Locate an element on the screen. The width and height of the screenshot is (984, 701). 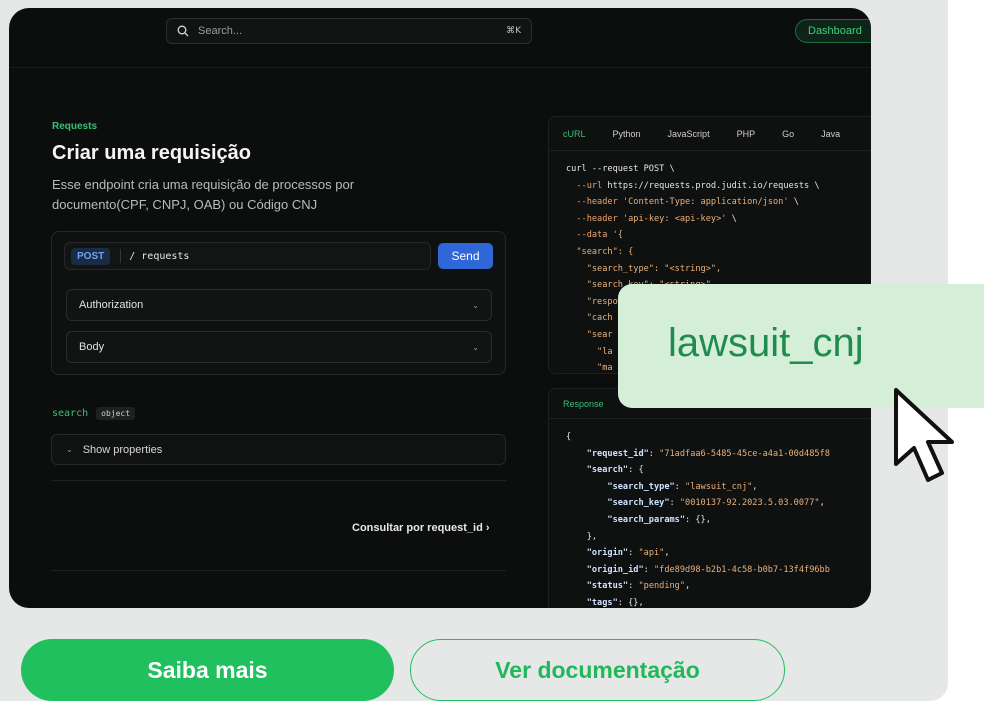
next-page-link: Consultar por request_id › is located at coordinates (421, 528).